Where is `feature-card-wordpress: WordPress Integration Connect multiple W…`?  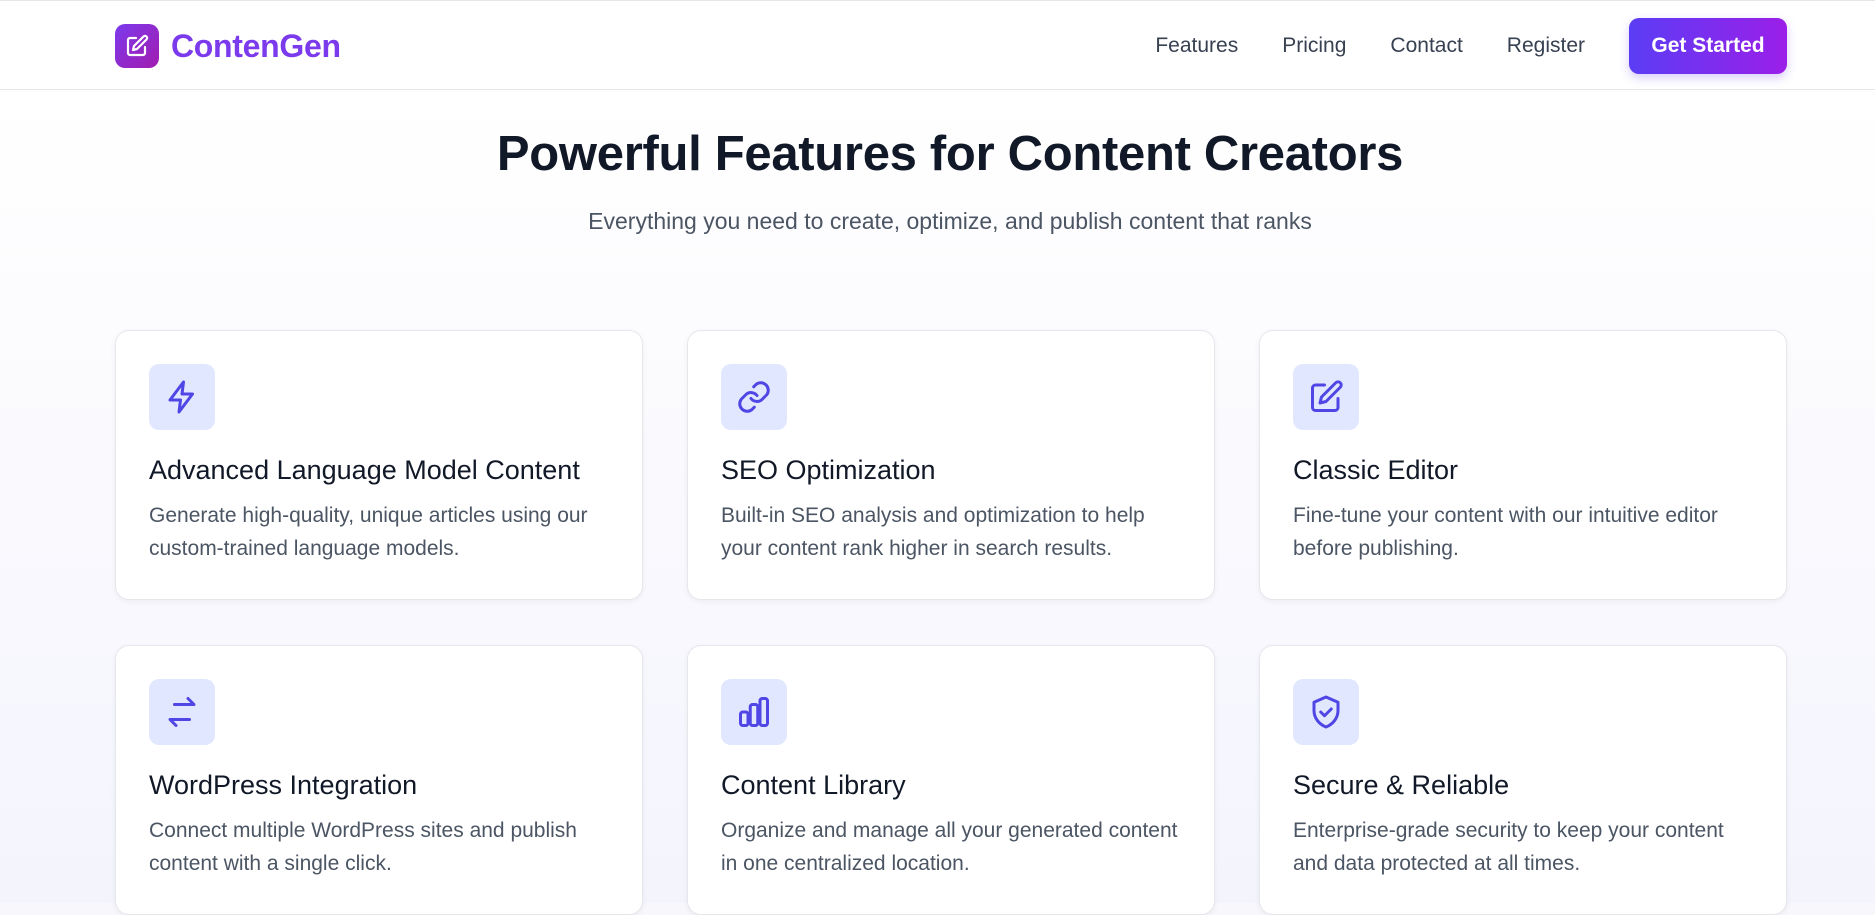 feature-card-wordpress: WordPress Integration Connect multiple W… is located at coordinates (379, 780).